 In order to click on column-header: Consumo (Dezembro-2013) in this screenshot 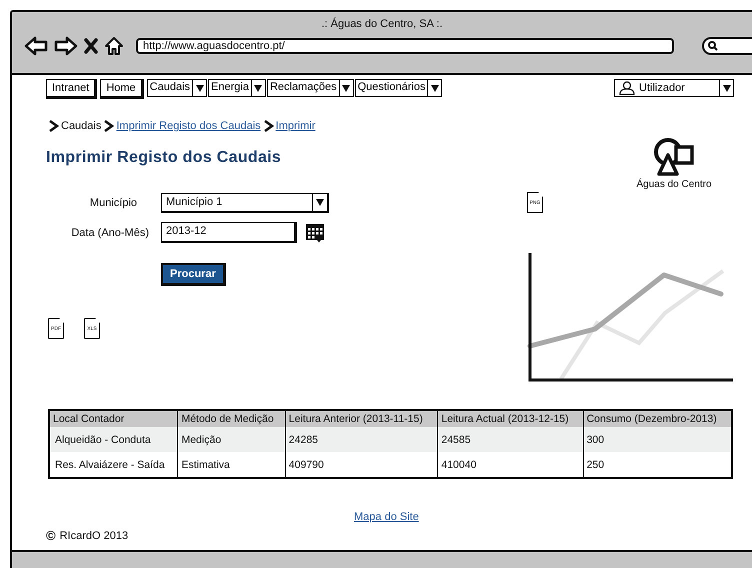, I will do `click(657, 418)`.